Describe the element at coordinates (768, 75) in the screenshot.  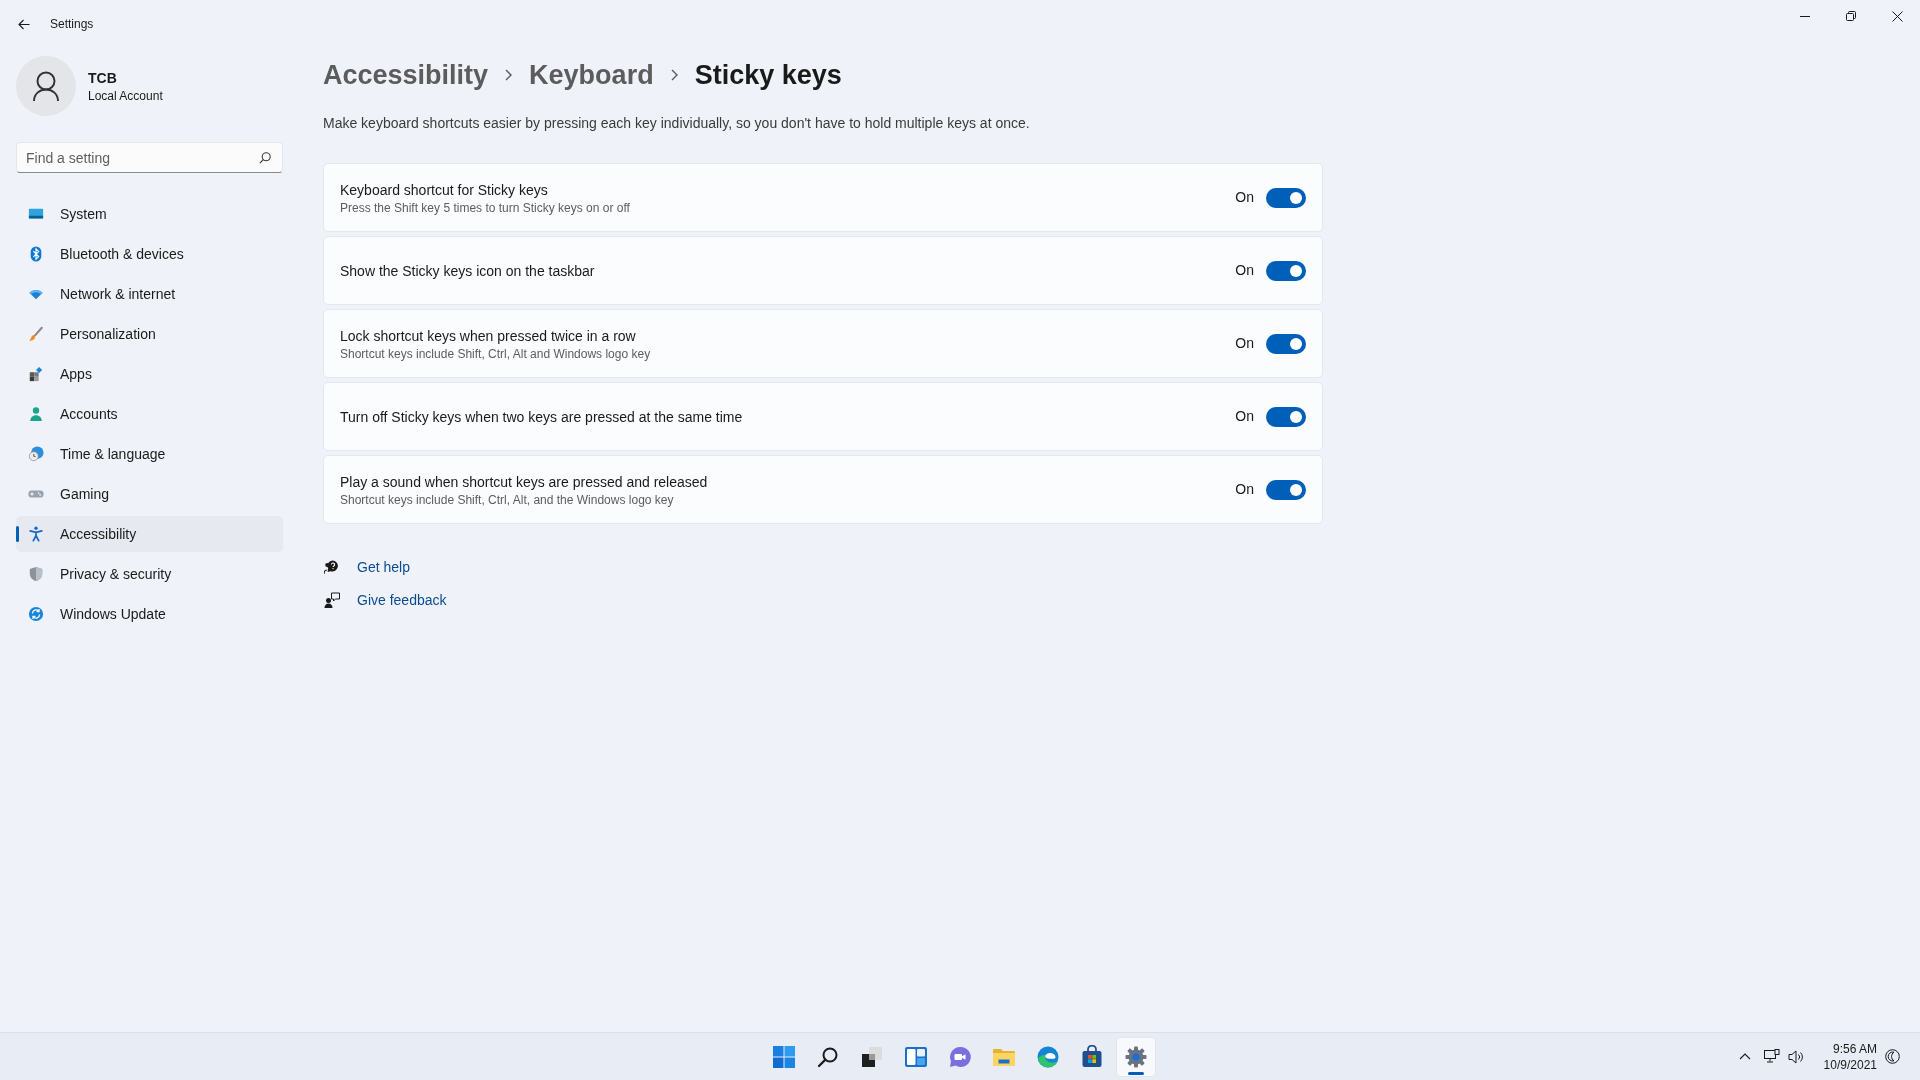
I see `page-title: Sticky keys` at that location.